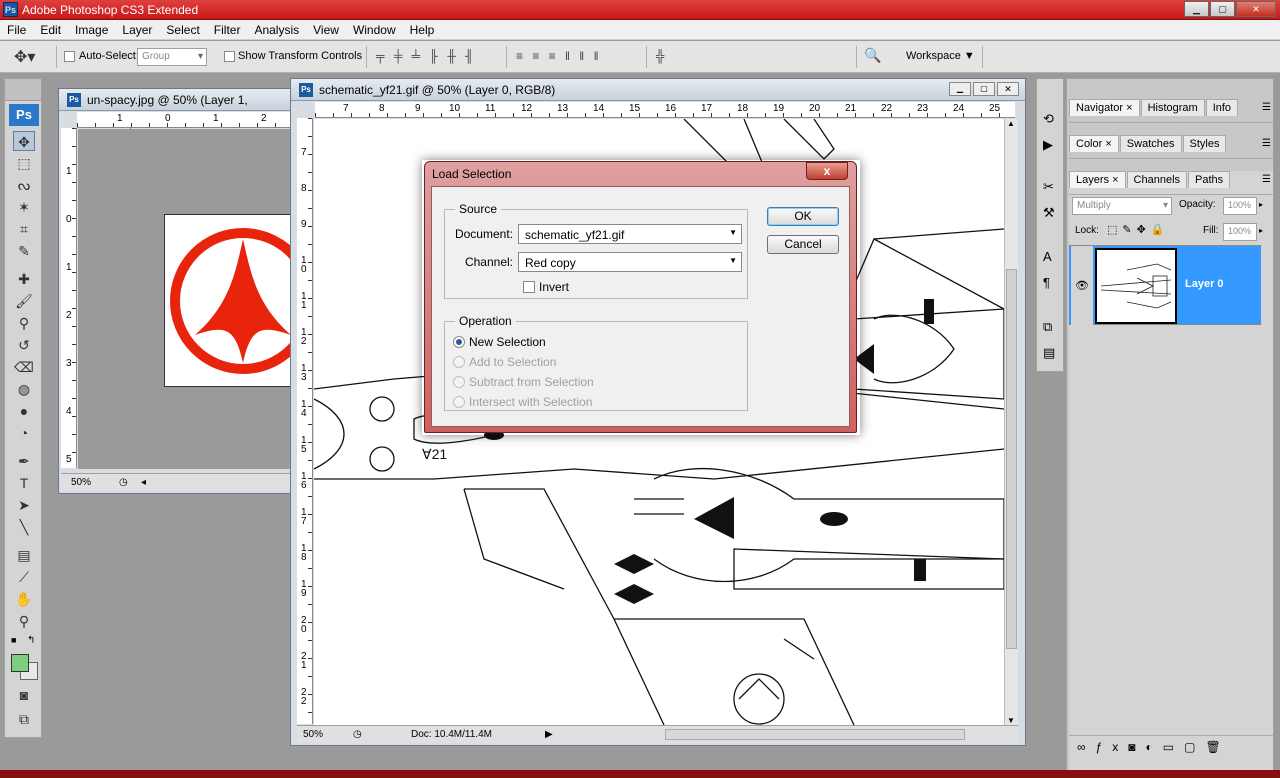 Image resolution: width=1280 pixels, height=778 pixels. What do you see at coordinates (20, 663) in the screenshot?
I see `foreground-color-swatch` at bounding box center [20, 663].